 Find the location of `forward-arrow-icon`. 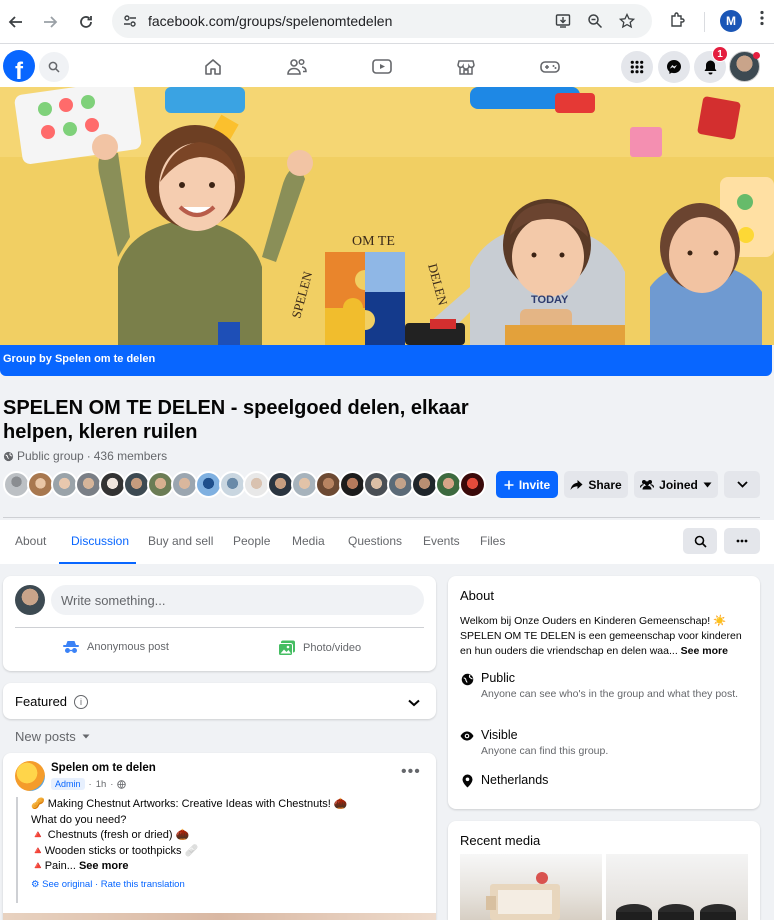

forward-arrow-icon is located at coordinates (50, 22).